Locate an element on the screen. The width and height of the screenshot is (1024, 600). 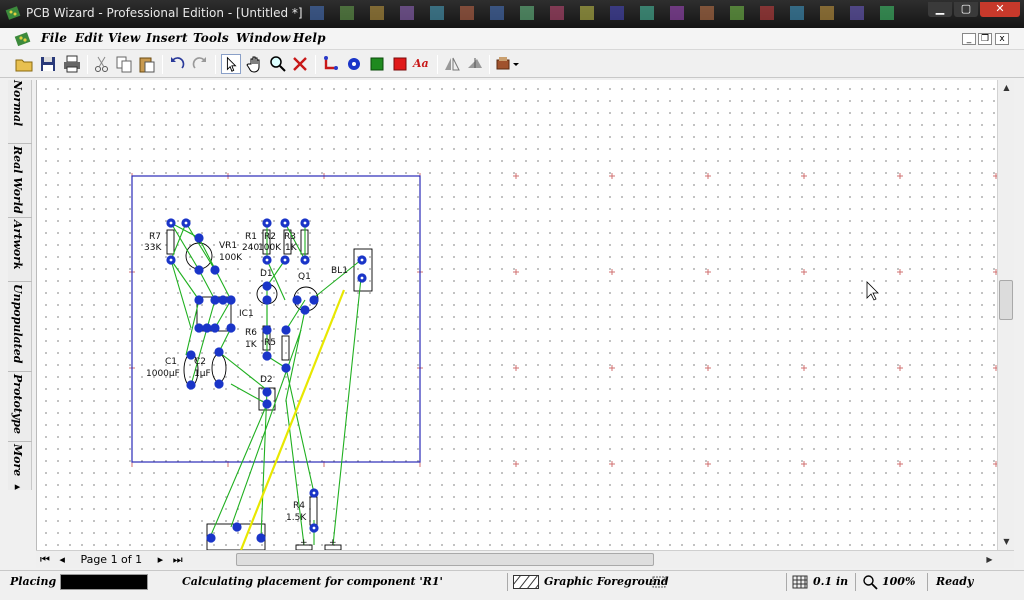
side-tab-normal: Normal is located at coordinates (20, 112).